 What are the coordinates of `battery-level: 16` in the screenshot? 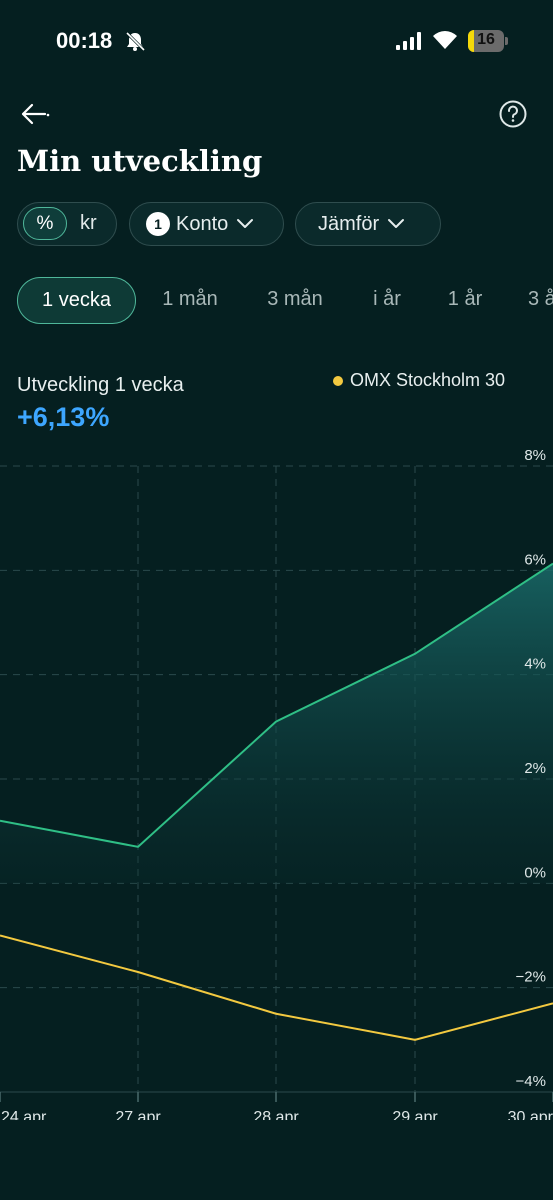 It's located at (486, 39).